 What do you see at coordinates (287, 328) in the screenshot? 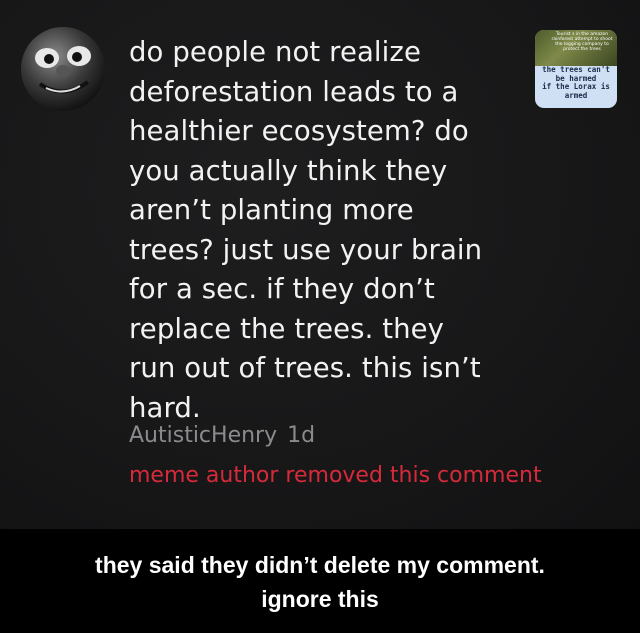
I see `comment-line: replace the trees. they` at bounding box center [287, 328].